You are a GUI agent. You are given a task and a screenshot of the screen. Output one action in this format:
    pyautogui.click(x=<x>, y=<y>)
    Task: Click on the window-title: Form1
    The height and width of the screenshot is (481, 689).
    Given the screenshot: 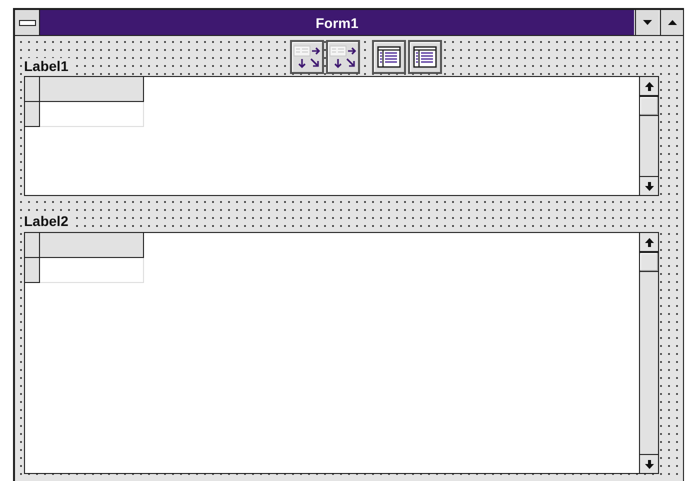 What is the action you would take?
    pyautogui.click(x=337, y=22)
    